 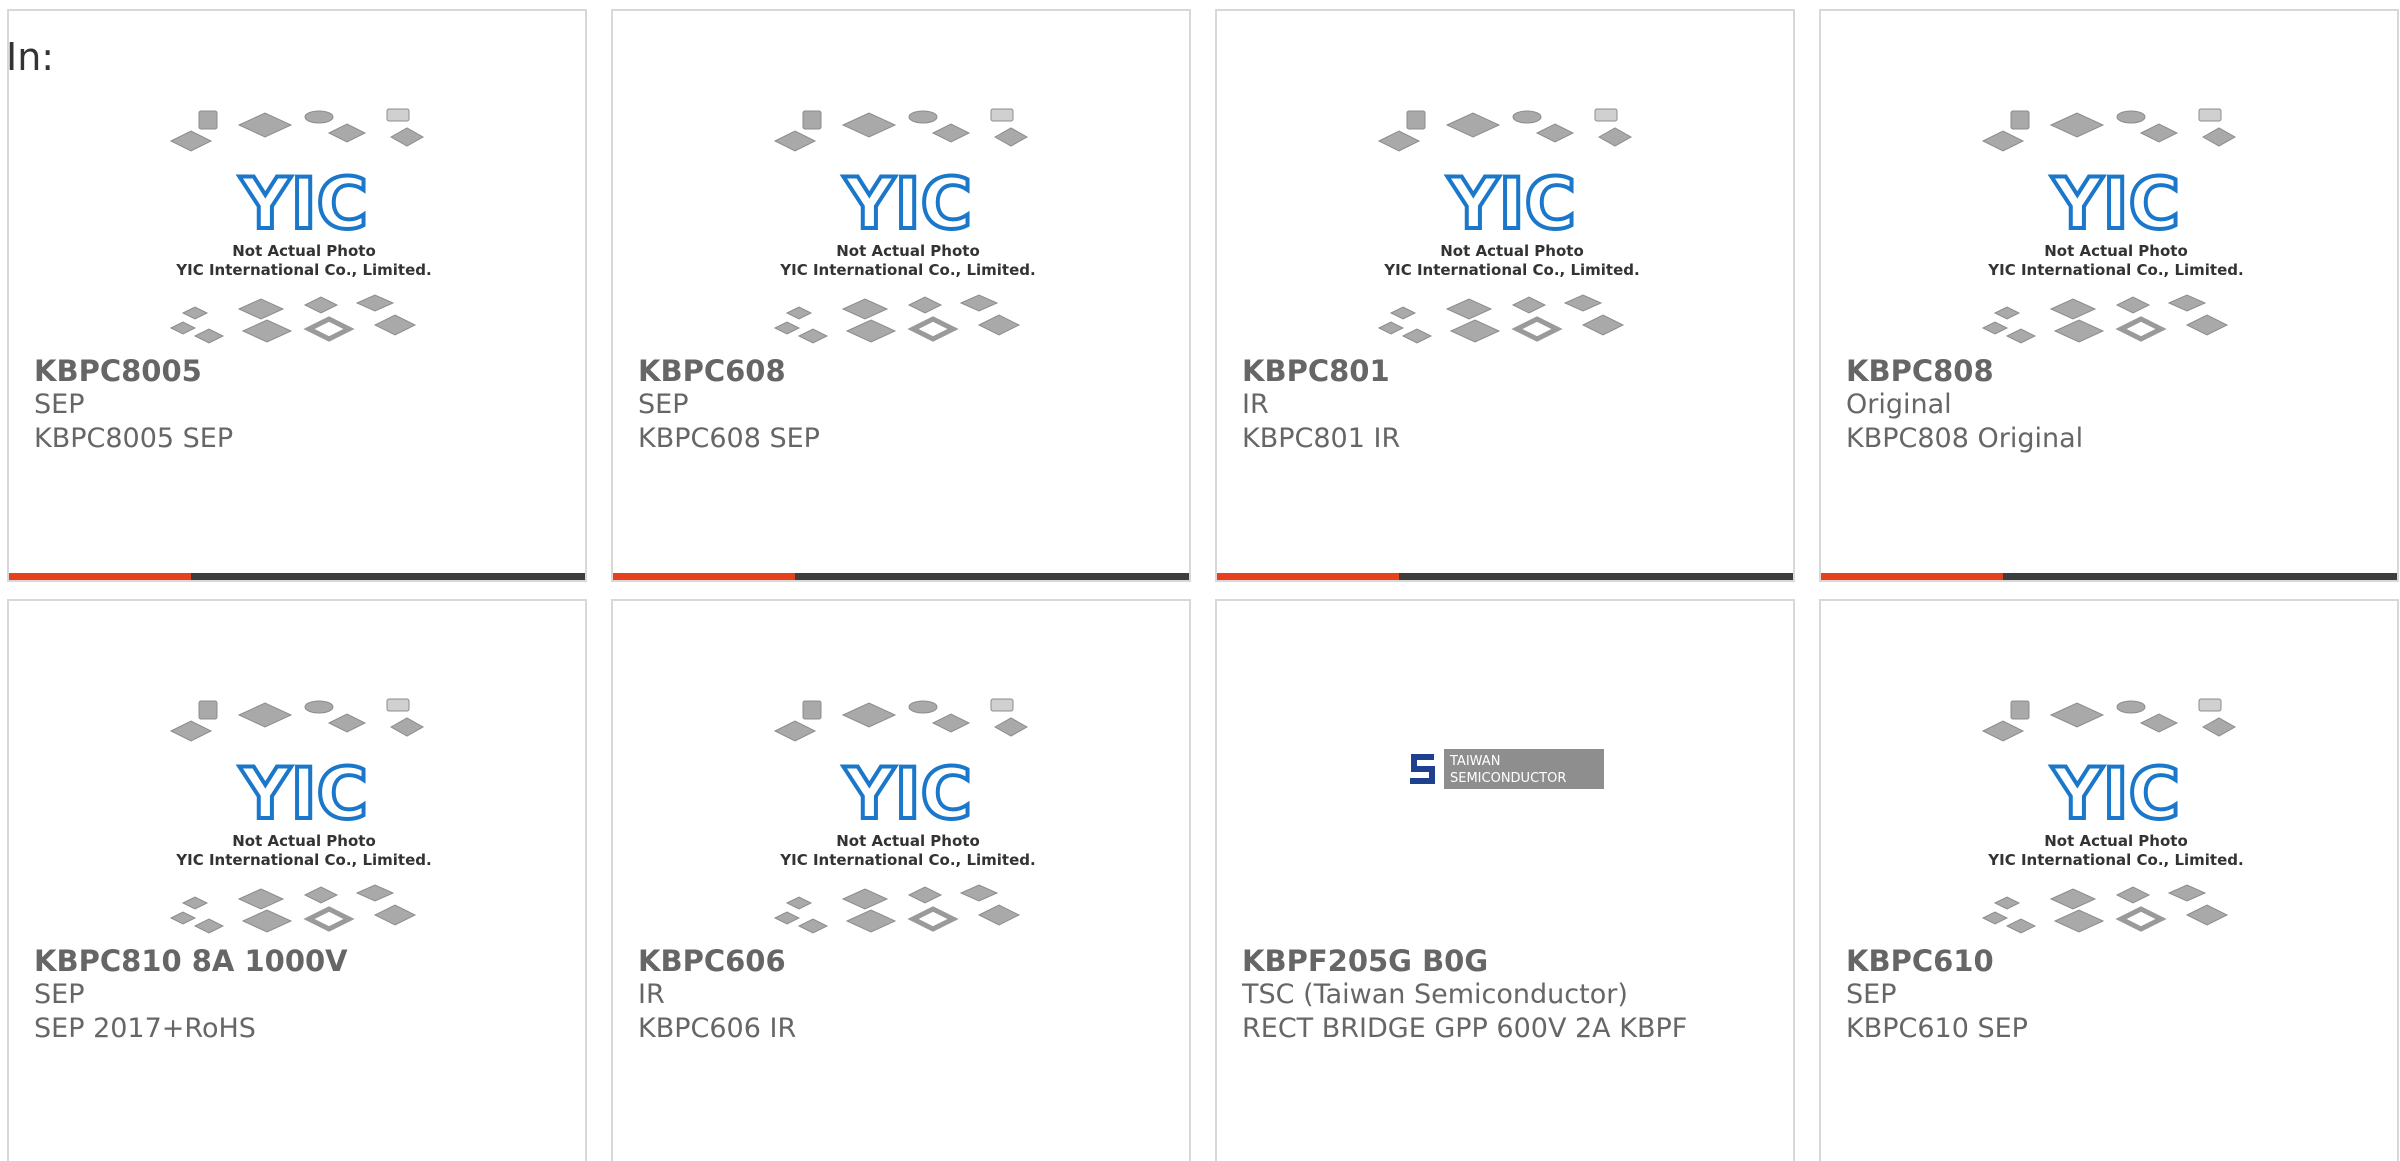 I want to click on product-info: KBPC801 IR KBPC801 IR, so click(x=1512, y=405).